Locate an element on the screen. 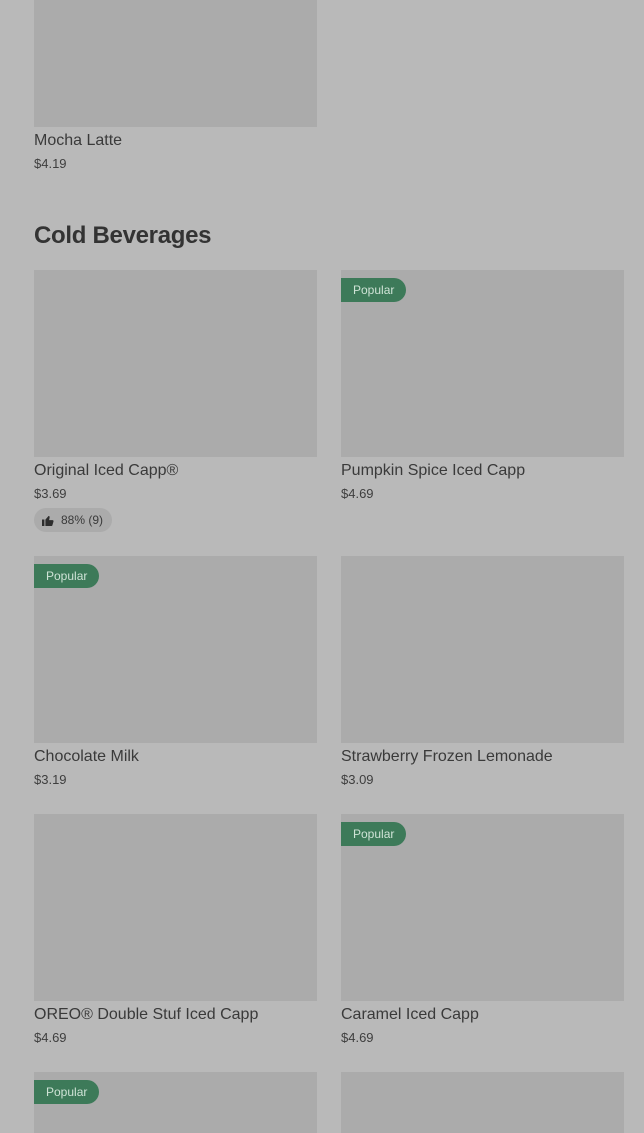 The width and height of the screenshot is (644, 1133). product-image-chocolate-milk: Popular is located at coordinates (175, 649).